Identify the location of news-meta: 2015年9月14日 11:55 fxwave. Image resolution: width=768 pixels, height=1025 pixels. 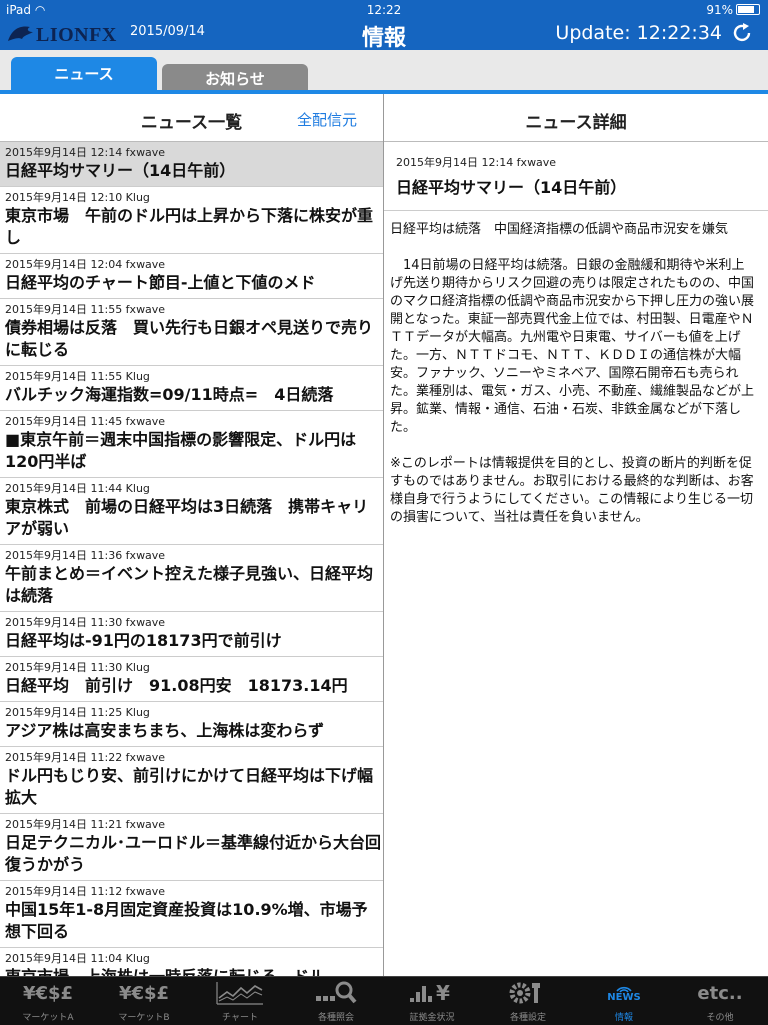
(85, 309).